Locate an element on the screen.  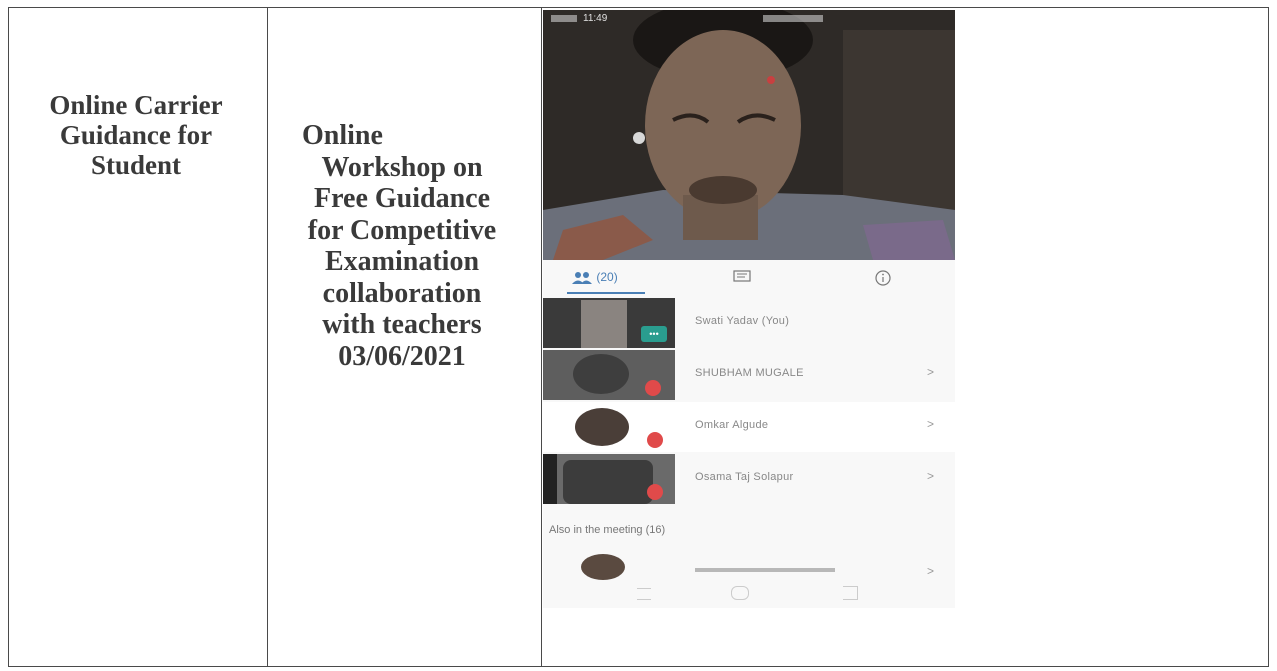
video-feed: 11:49 is located at coordinates (749, 135).